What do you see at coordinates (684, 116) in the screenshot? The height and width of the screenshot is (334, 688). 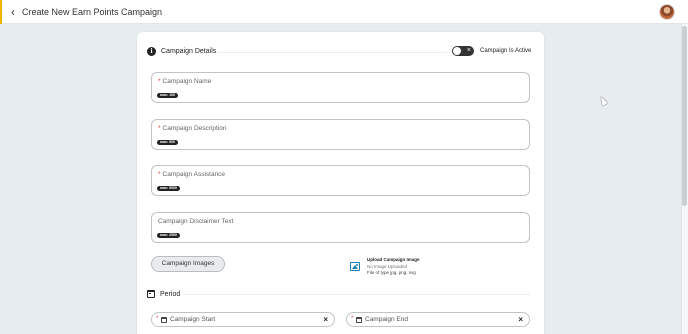 I see `scrollbar-thumb` at bounding box center [684, 116].